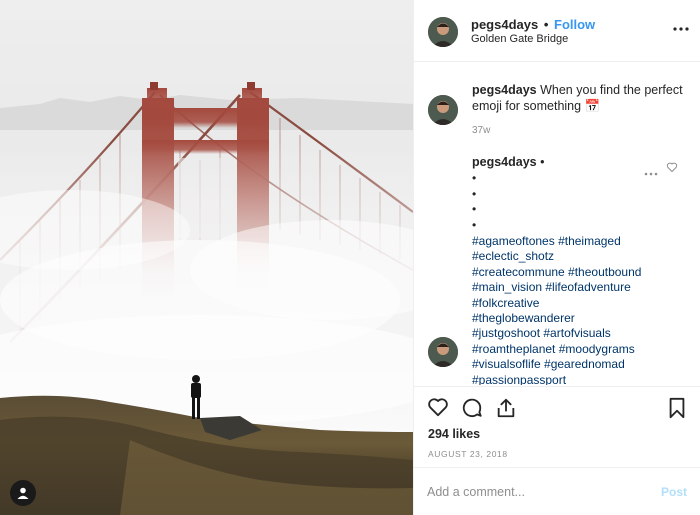 This screenshot has width=700, height=515. What do you see at coordinates (504, 24) in the screenshot?
I see `header-username: pegs4days` at bounding box center [504, 24].